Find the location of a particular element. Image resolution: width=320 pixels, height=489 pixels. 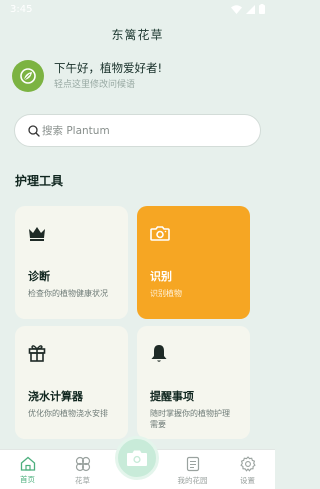

section-title: 护理工具 is located at coordinates (39, 181).